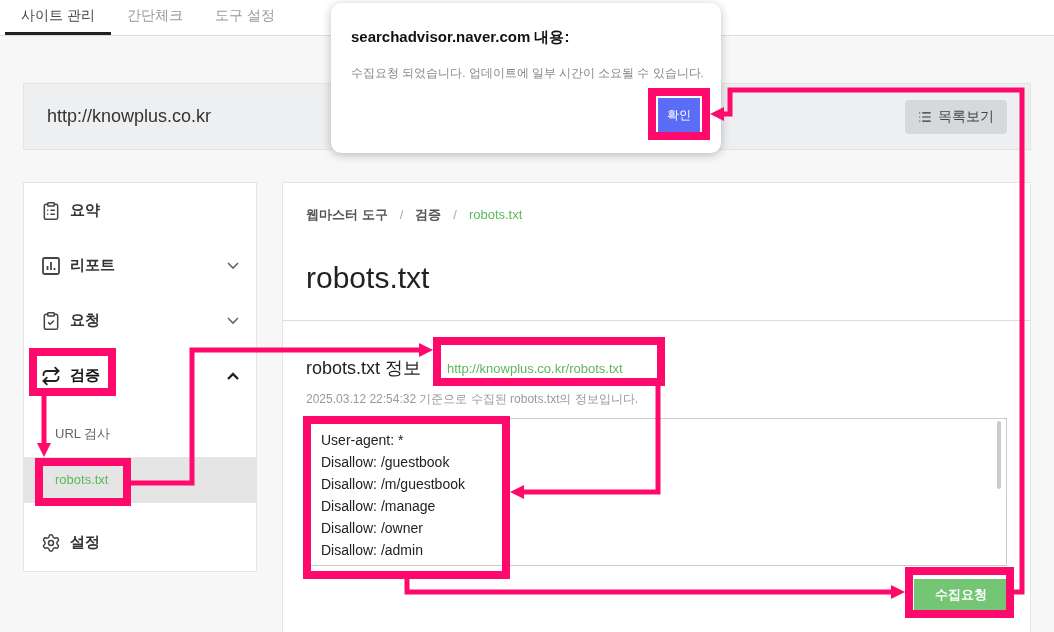 This screenshot has height=632, width=1054. What do you see at coordinates (364, 368) in the screenshot?
I see `section-heading: robots.txt 정보` at bounding box center [364, 368].